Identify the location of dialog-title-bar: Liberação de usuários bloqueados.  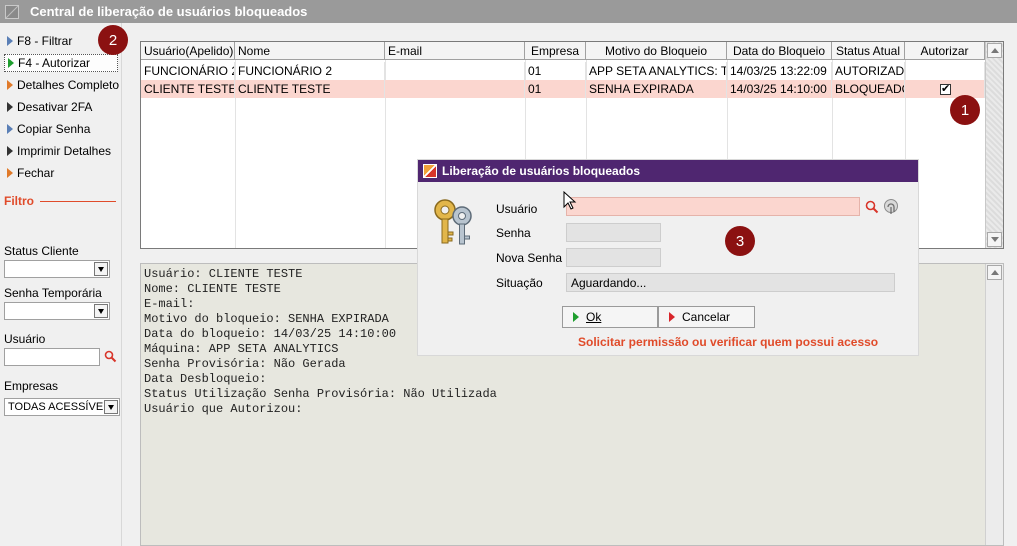
(668, 171).